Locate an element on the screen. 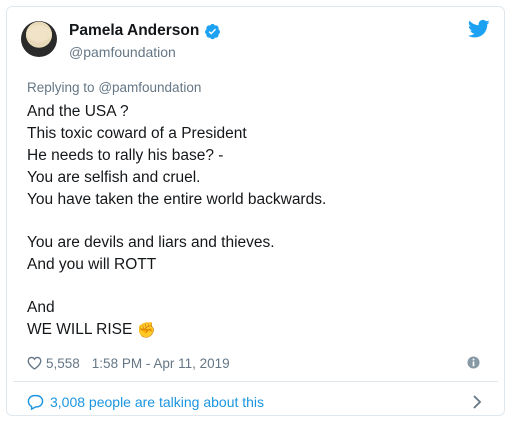 The image size is (511, 423). replying-prefix: Replying to is located at coordinates (61, 87).